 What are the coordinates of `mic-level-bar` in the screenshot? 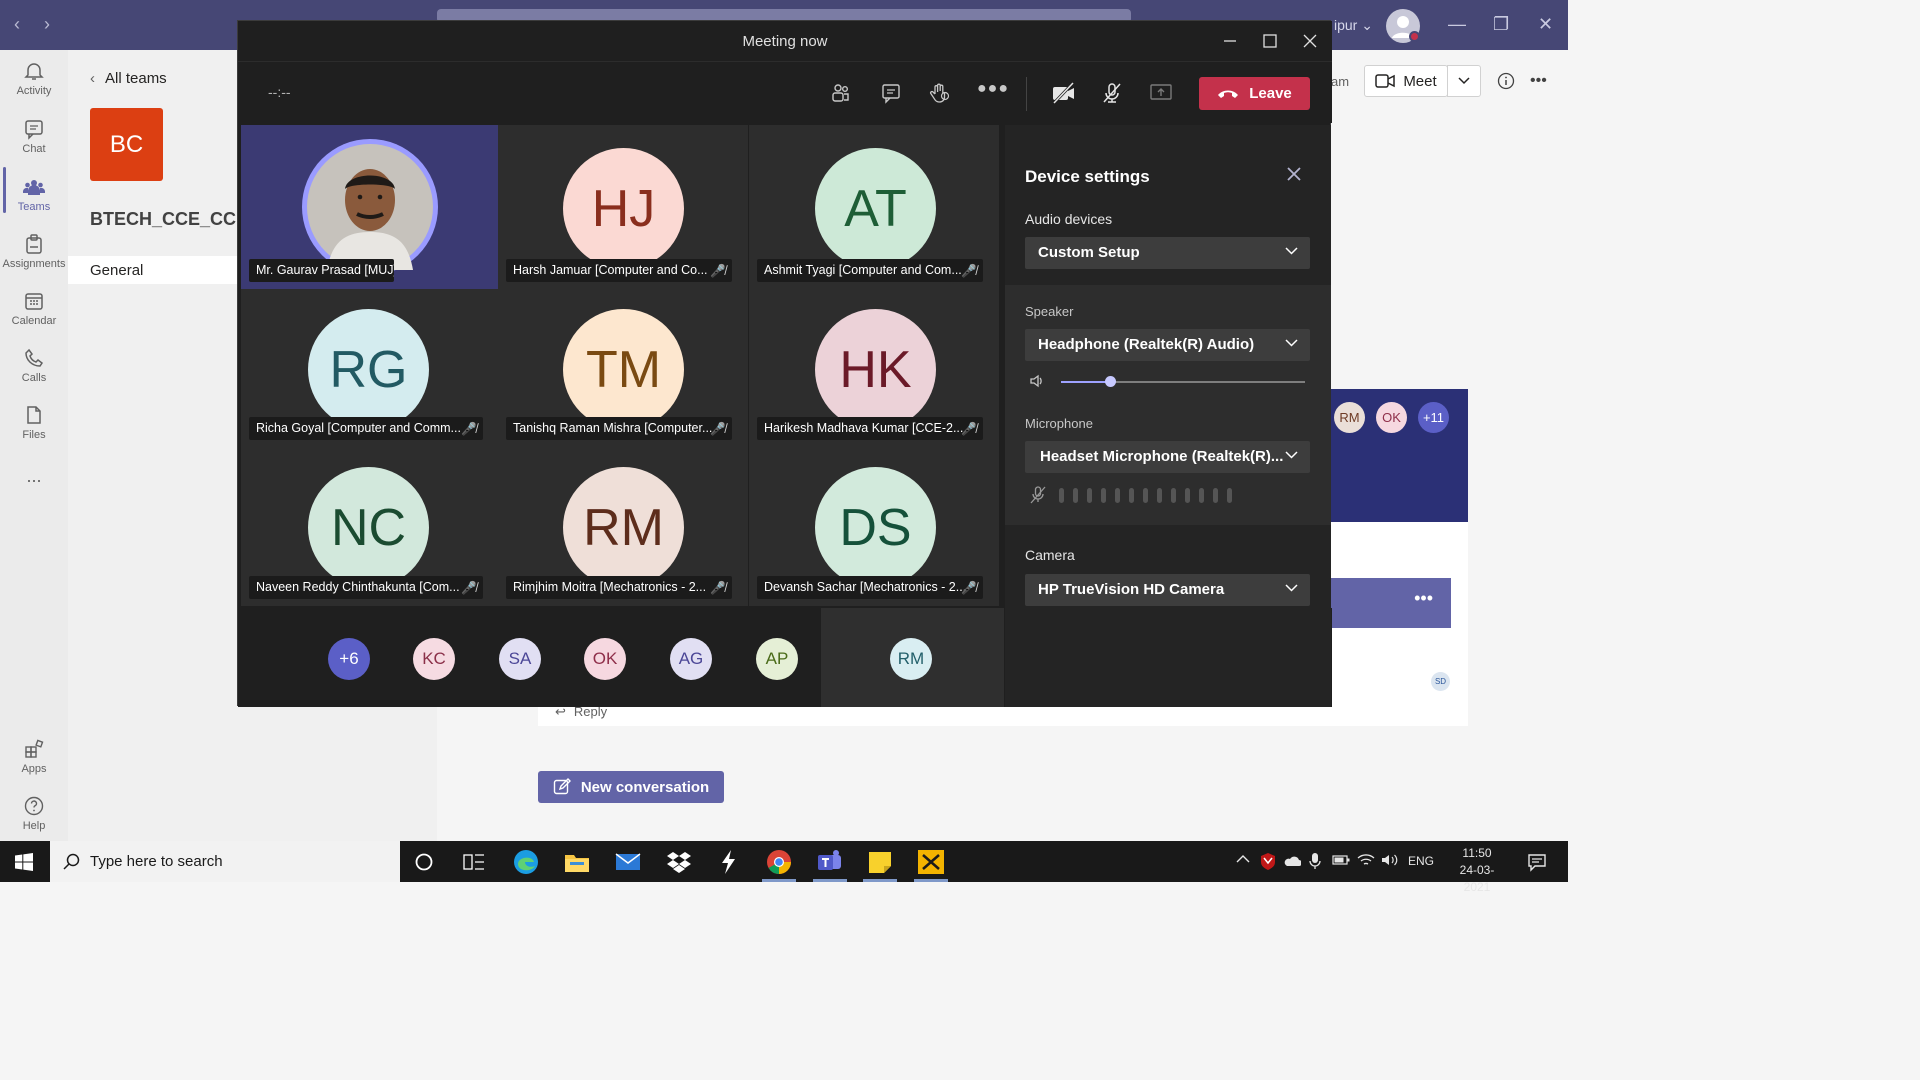 It's located at (1201, 495).